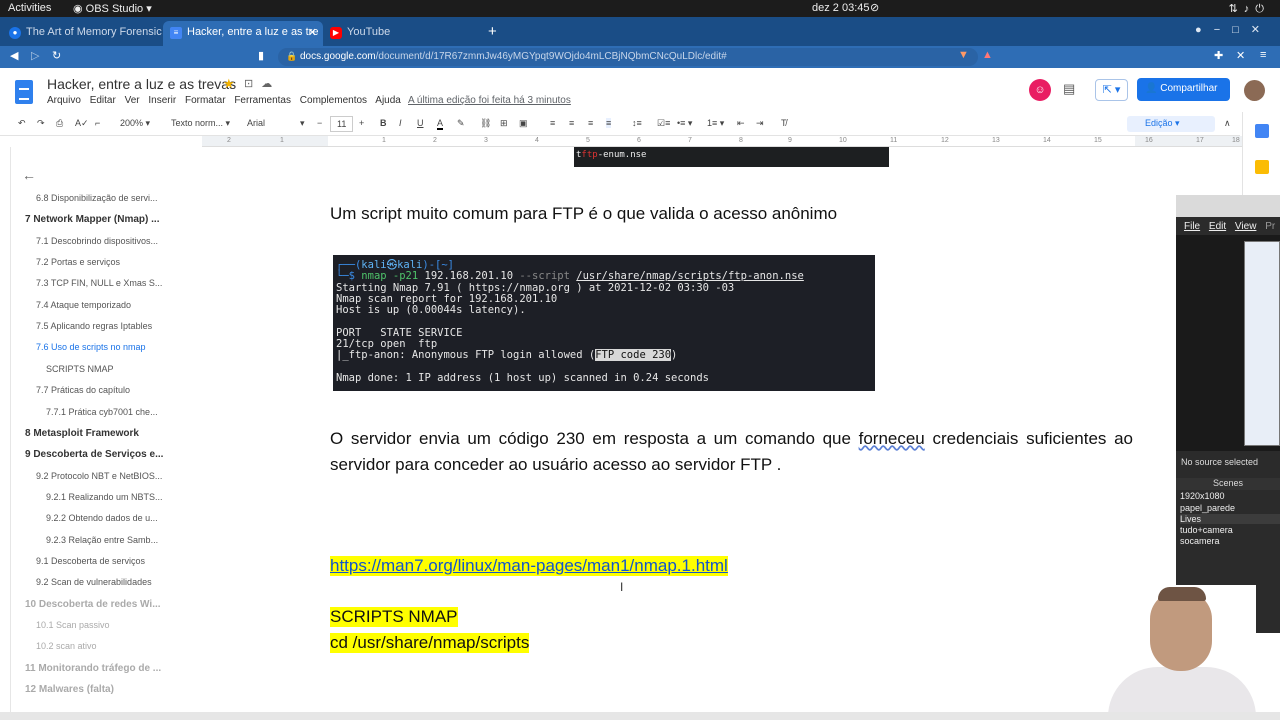 The width and height of the screenshot is (1280, 720). Describe the element at coordinates (162, 100) in the screenshot. I see `menu-inserir: Inserir` at that location.